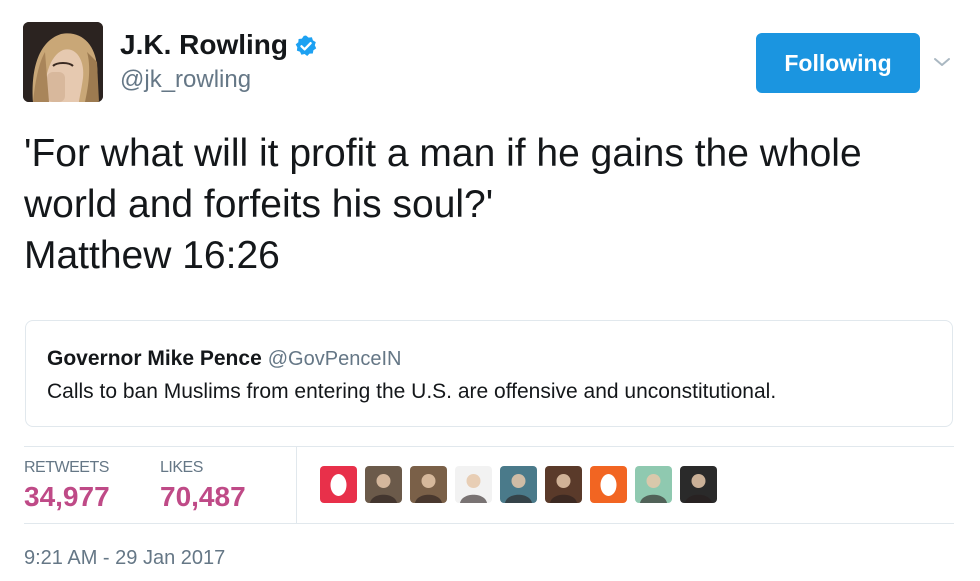 This screenshot has width=980, height=581. What do you see at coordinates (63, 62) in the screenshot?
I see `author-avatar` at bounding box center [63, 62].